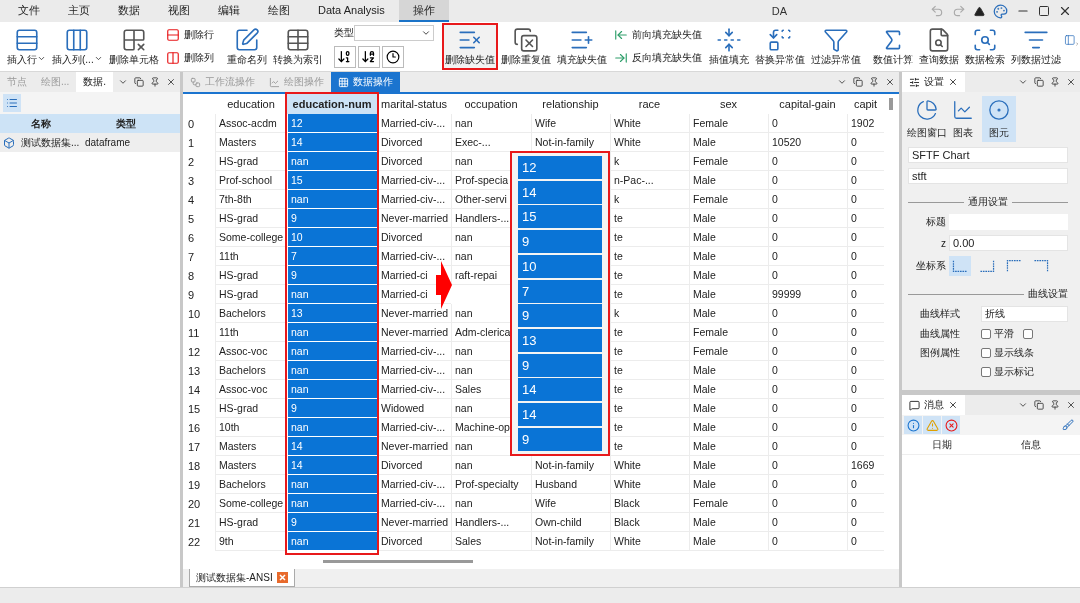 This screenshot has width=1080, height=603. Describe the element at coordinates (960, 266) in the screenshot. I see `axis-button` at that location.